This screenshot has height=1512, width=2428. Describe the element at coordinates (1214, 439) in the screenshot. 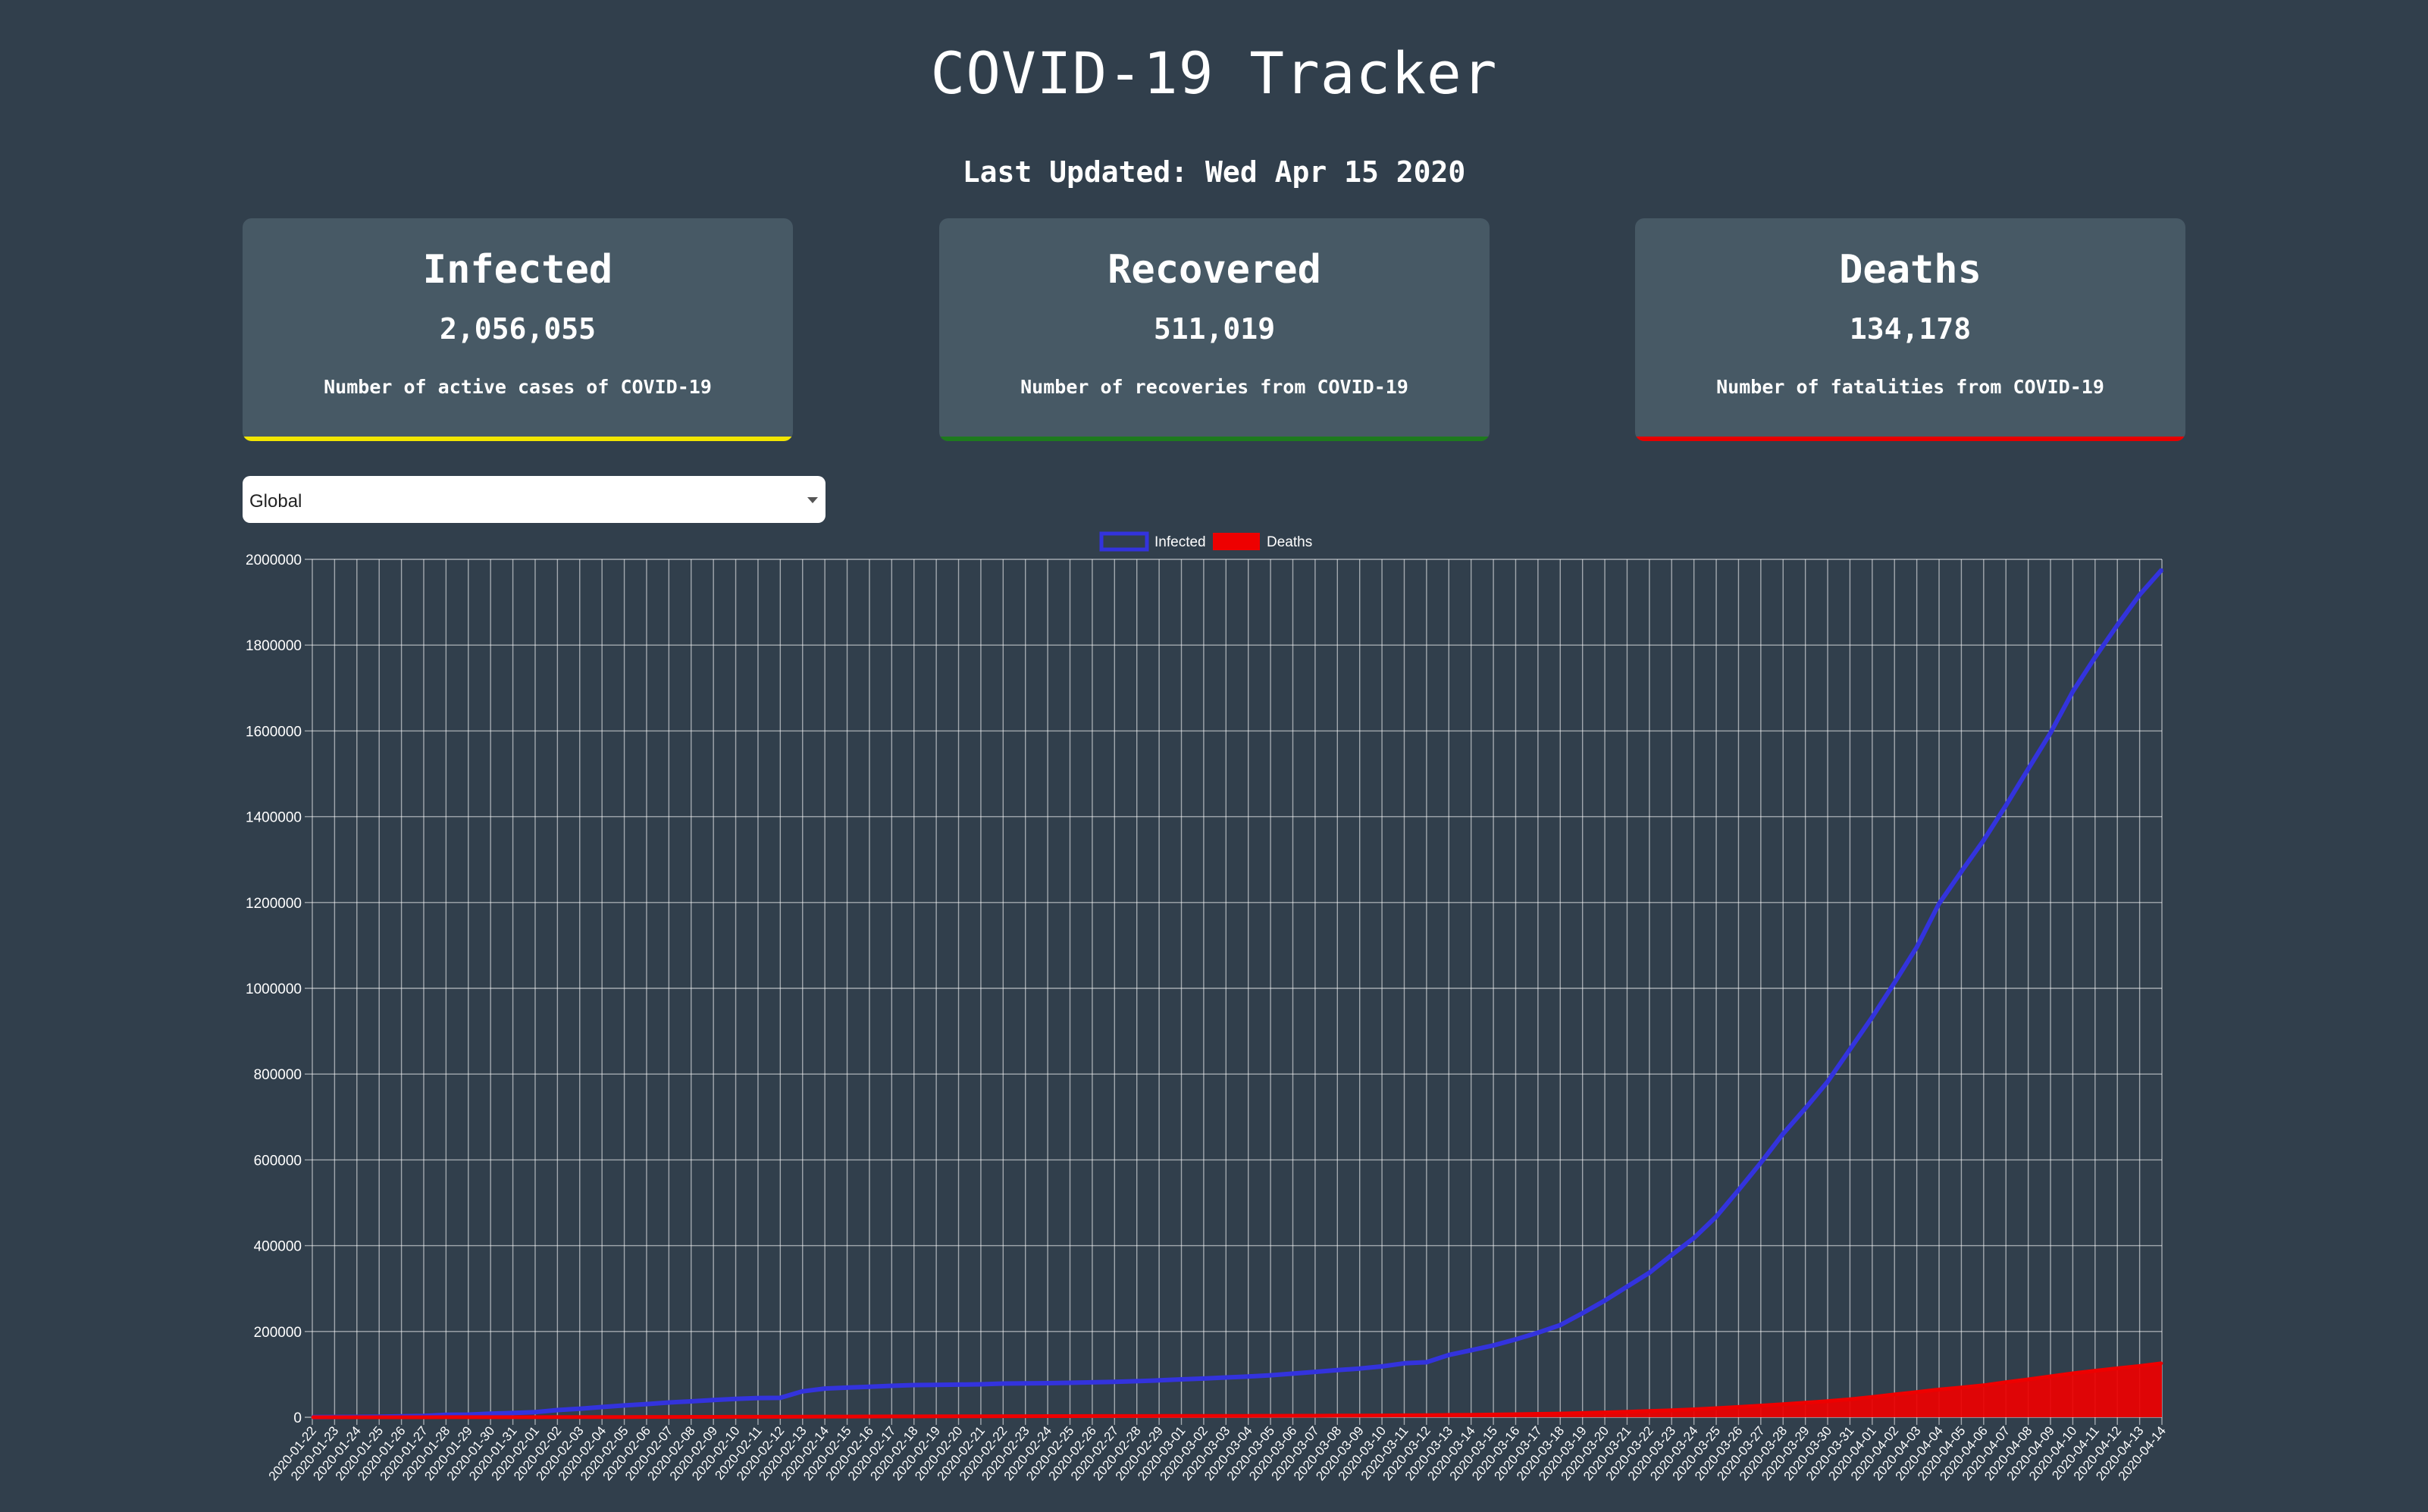

I see `recovered-card-accent-bar` at that location.